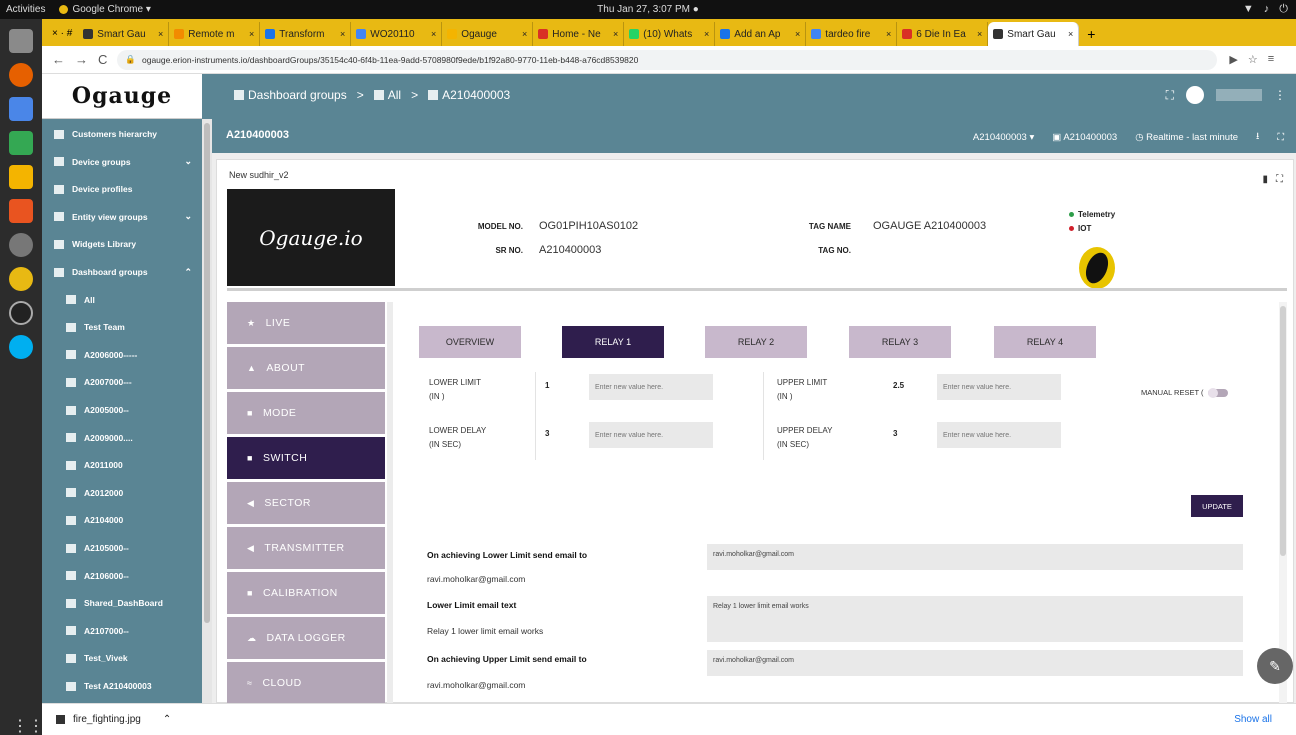 This screenshot has width=1296, height=735. I want to click on update-button: UPDATE, so click(1217, 506).